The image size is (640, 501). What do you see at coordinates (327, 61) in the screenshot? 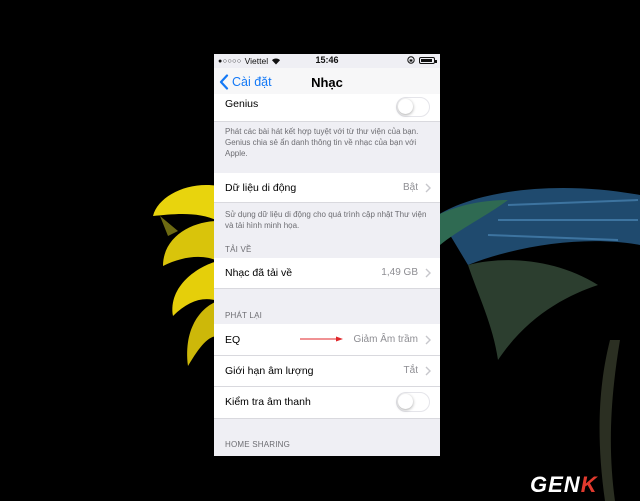
I see `status-bar: ●○○○○ Viettel 15:46` at bounding box center [327, 61].